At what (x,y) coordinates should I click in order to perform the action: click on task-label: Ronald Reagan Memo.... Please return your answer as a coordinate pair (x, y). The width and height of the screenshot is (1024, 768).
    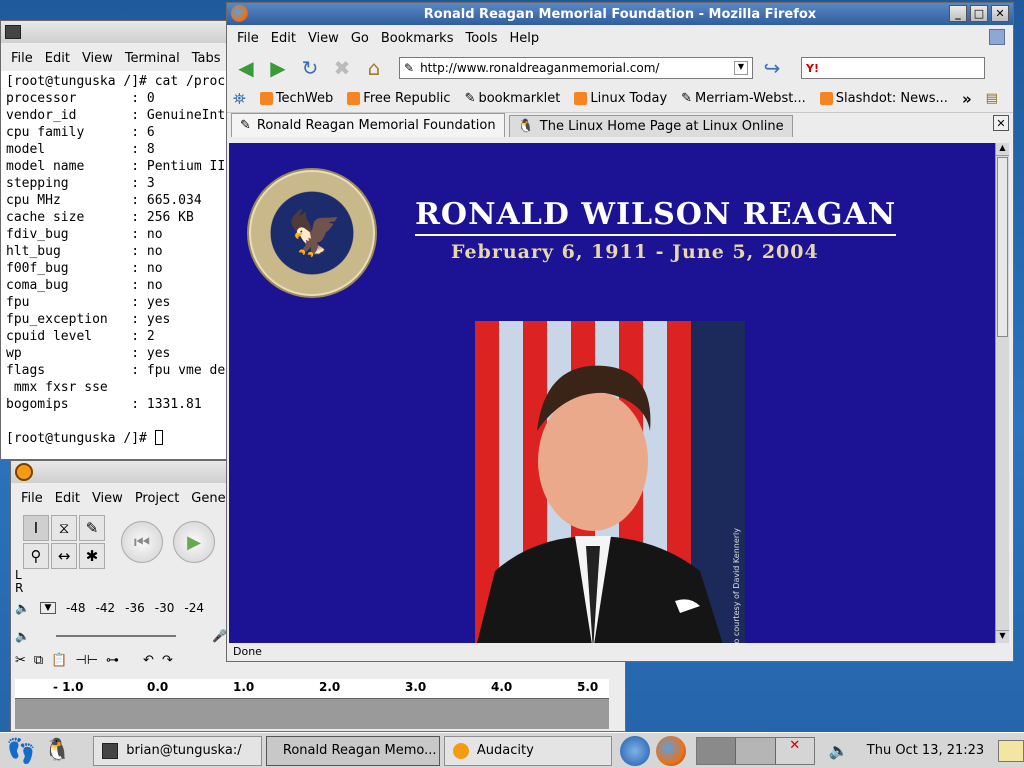
    Looking at the image, I should click on (359, 750).